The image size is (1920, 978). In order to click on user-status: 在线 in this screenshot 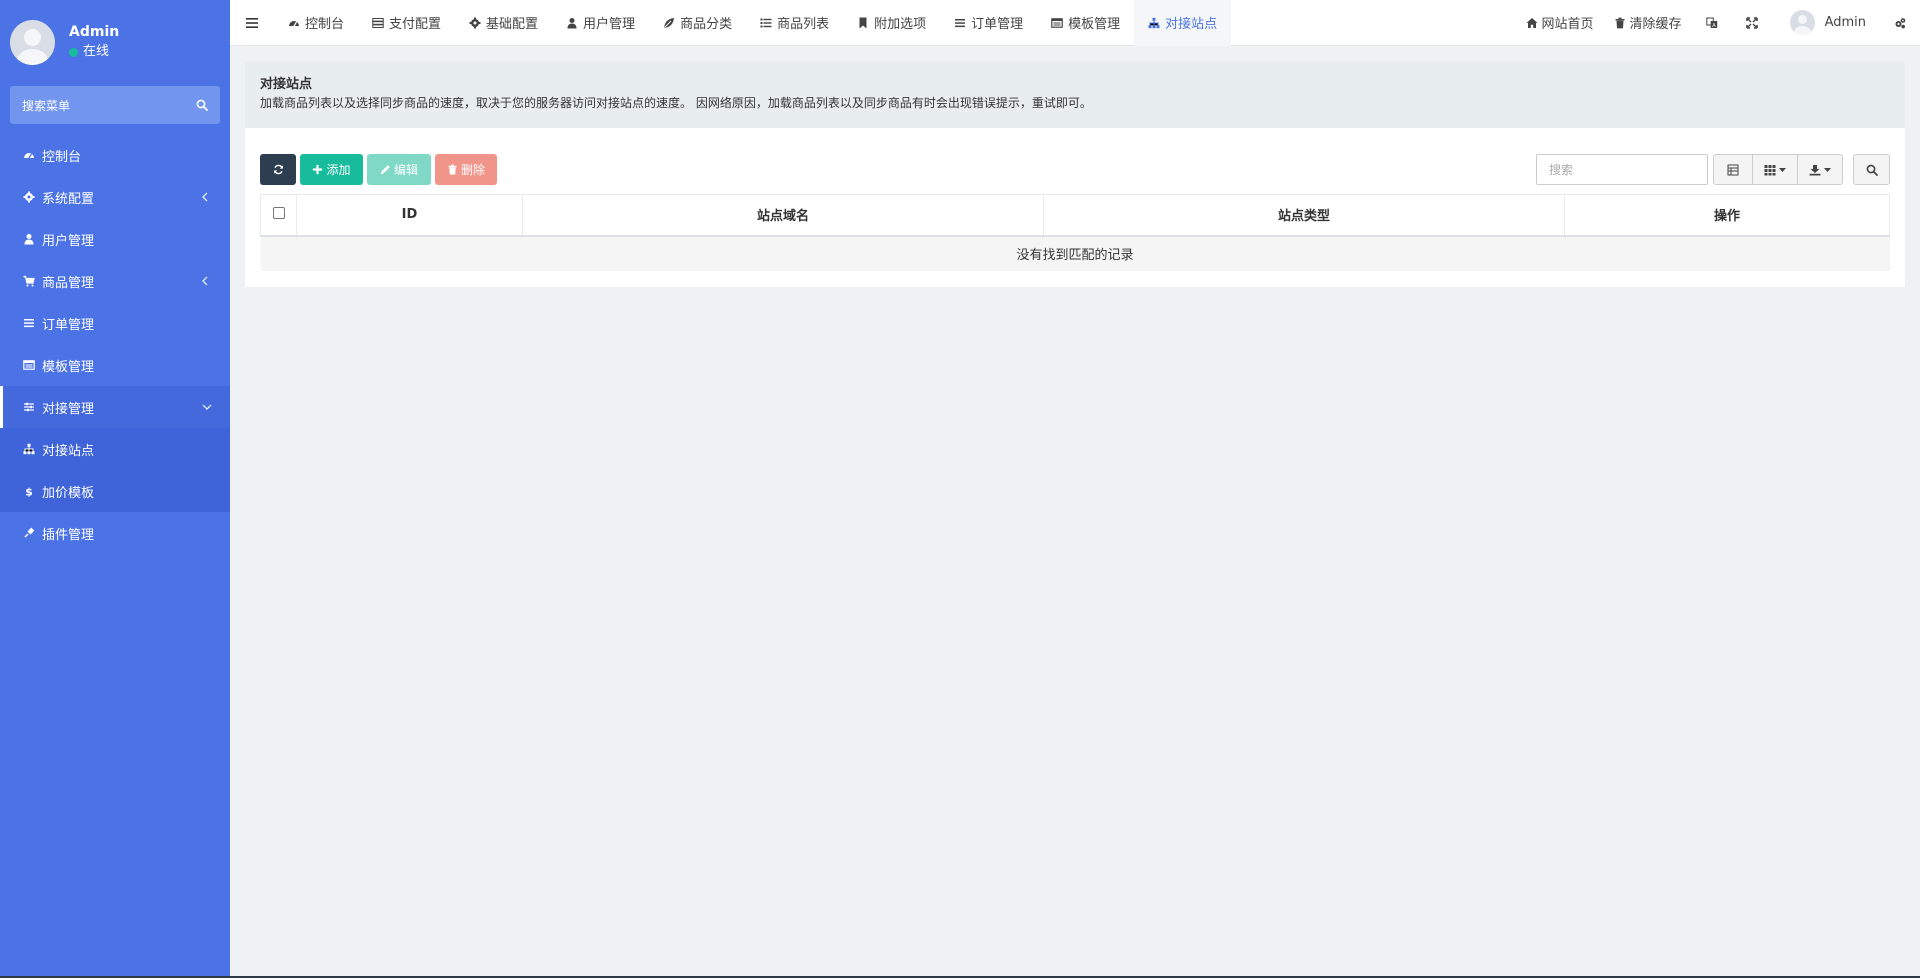, I will do `click(94, 52)`.